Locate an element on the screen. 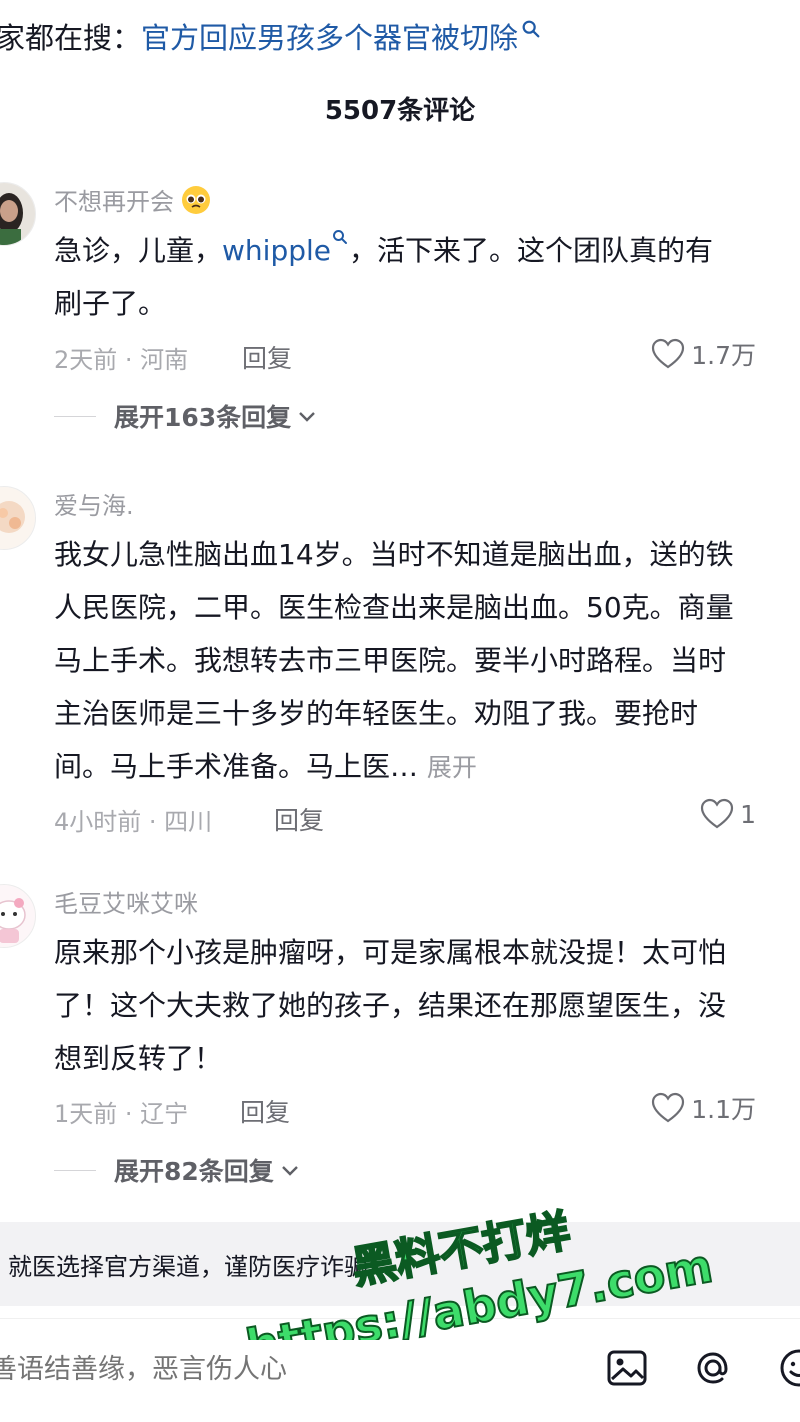 Image resolution: width=800 pixels, height=1422 pixels. comment-time-location: 4小时前 · 四川 is located at coordinates (133, 822).